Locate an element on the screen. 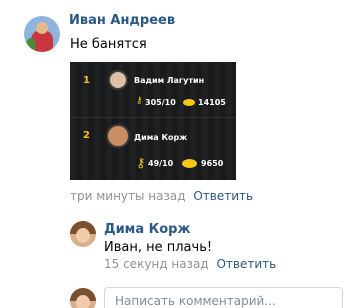  reply-meta: 15 секунд назад Ответить is located at coordinates (190, 264).